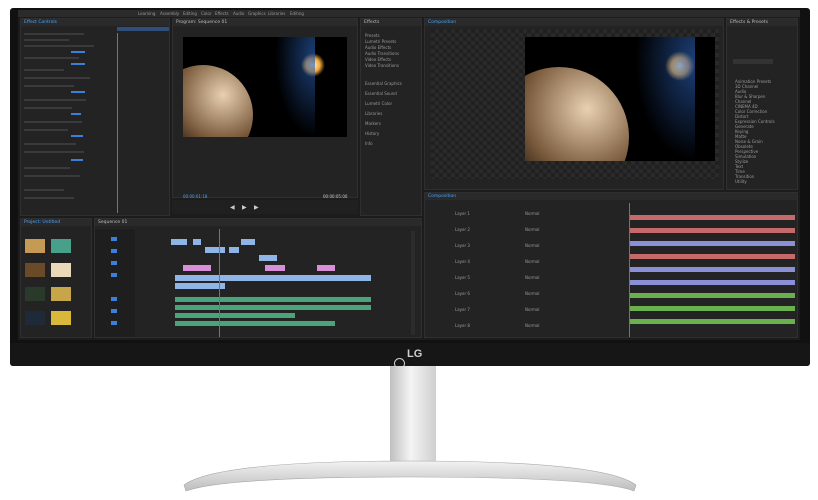 This screenshot has width=818, height=500. I want to click on effects-item: Audio Effects, so click(378, 47).